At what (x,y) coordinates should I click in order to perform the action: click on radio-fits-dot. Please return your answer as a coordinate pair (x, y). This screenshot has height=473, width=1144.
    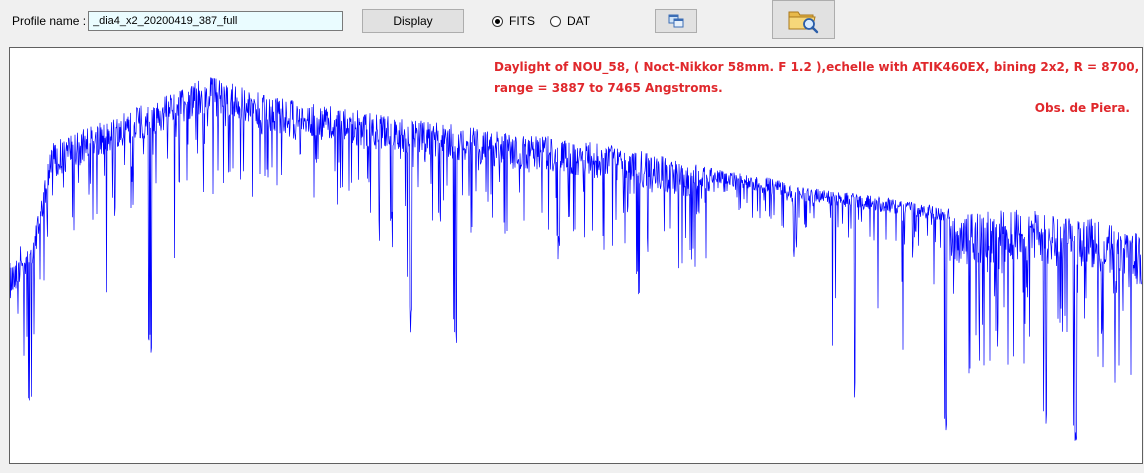
    Looking at the image, I should click on (497, 21).